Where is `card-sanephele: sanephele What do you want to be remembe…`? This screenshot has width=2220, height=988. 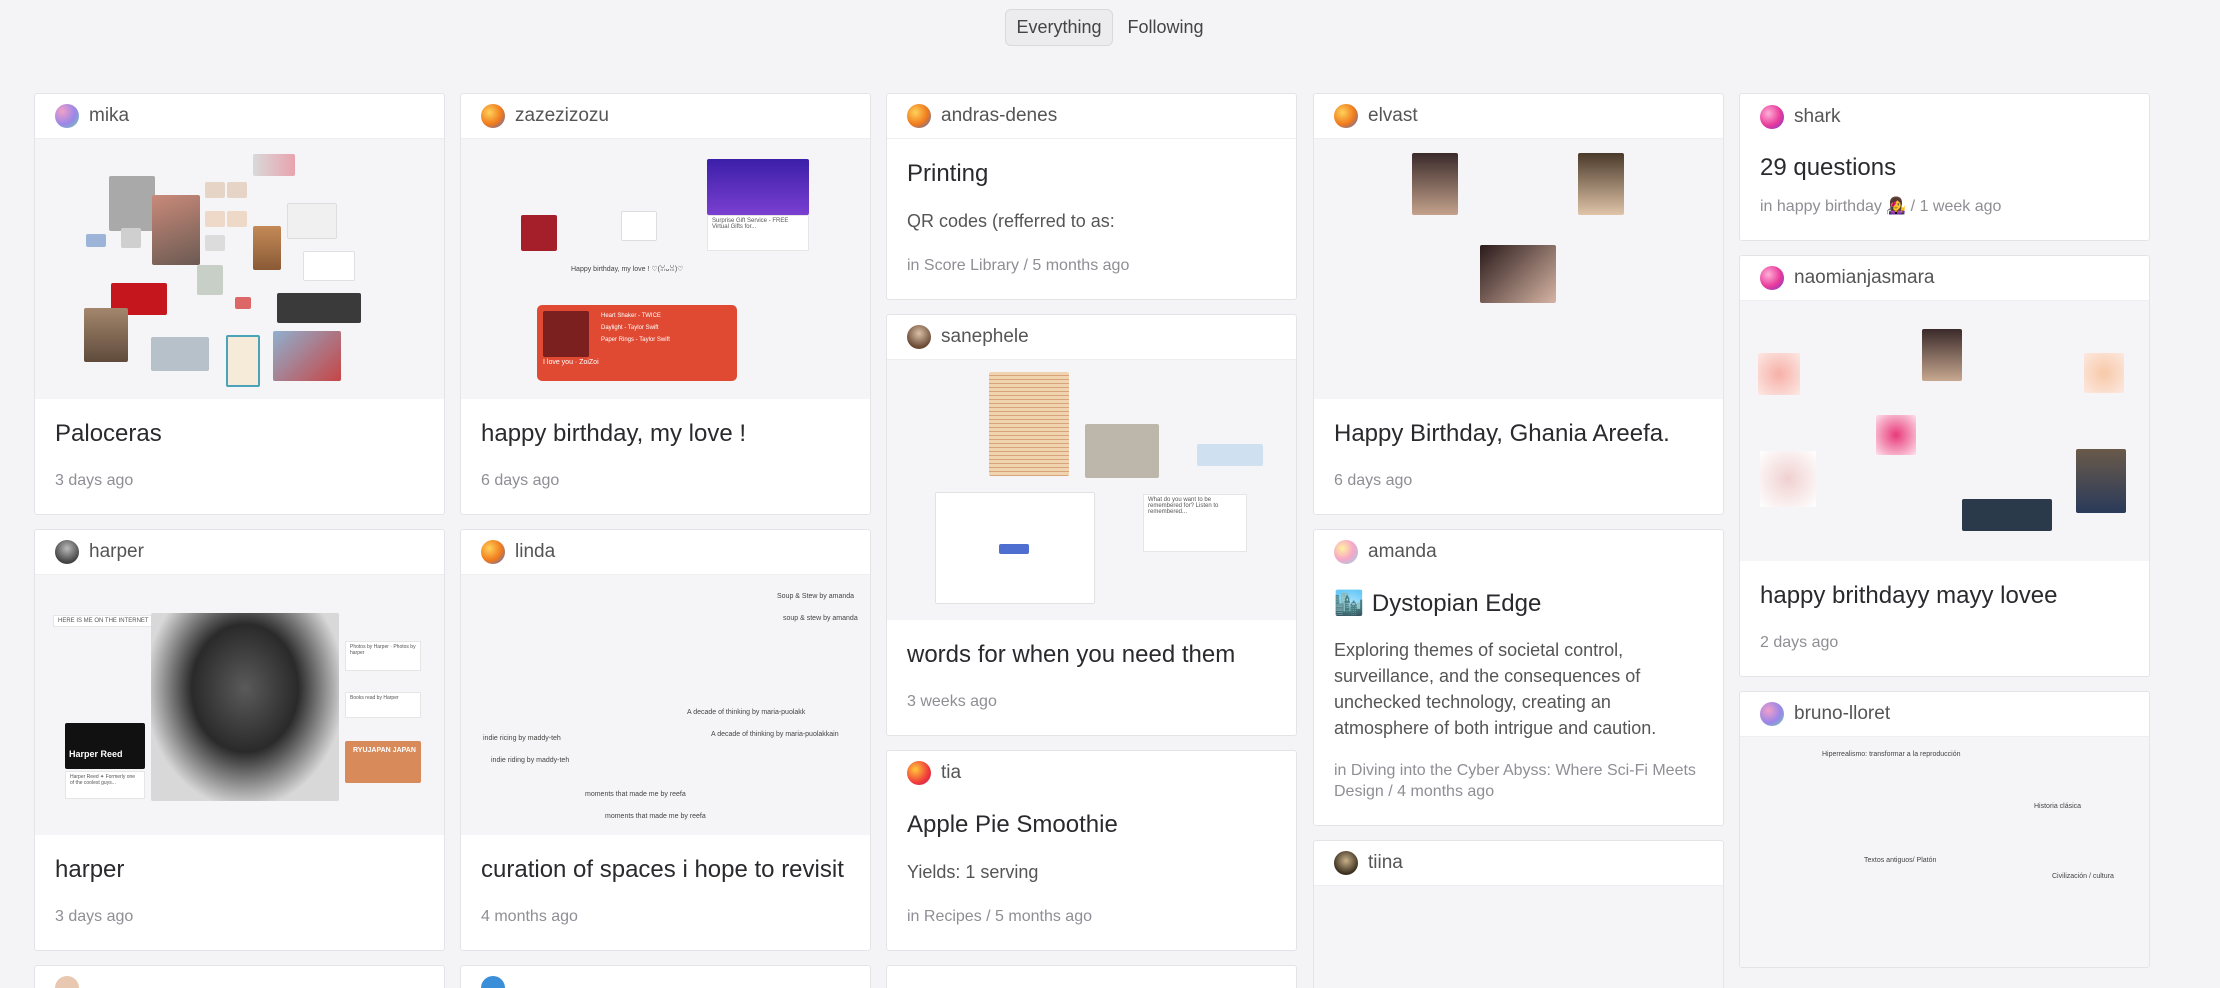 card-sanephele: sanephele What do you want to be remembe… is located at coordinates (1091, 524).